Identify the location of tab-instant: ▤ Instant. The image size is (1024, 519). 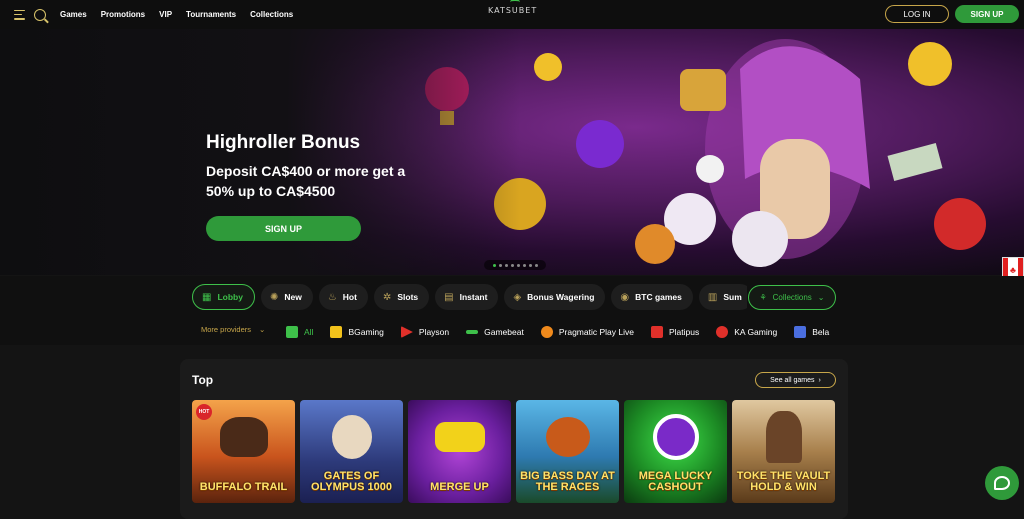
(467, 297).